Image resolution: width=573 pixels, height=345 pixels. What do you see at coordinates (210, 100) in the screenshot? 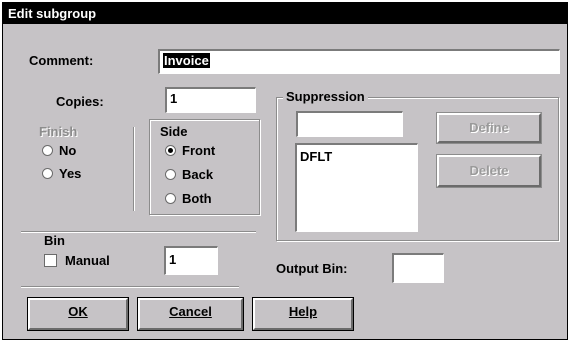
I see `copies-input: 1` at bounding box center [210, 100].